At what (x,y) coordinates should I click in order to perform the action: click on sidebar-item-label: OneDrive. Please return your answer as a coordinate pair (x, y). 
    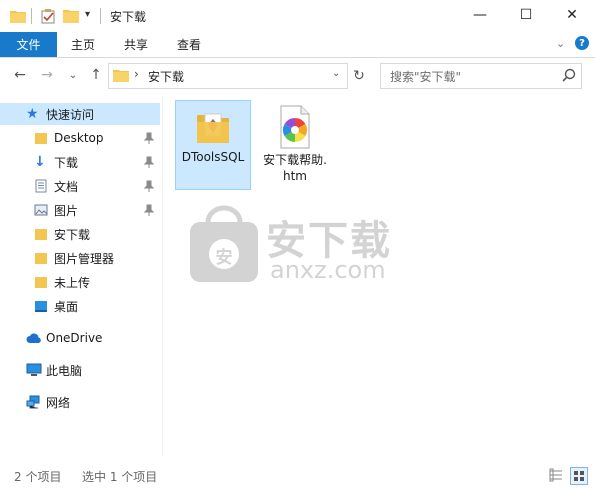
    Looking at the image, I should click on (74, 338).